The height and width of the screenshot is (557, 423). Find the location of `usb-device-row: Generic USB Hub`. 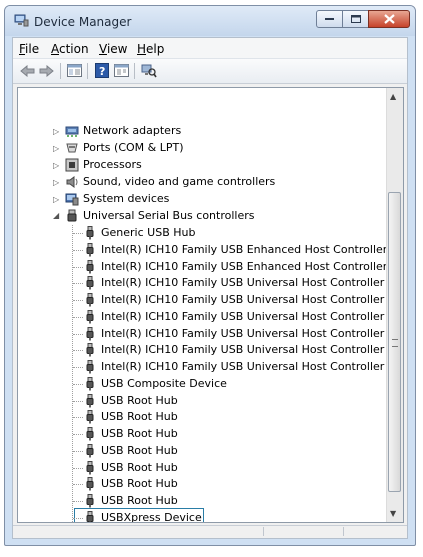

usb-device-row: Generic USB Hub is located at coordinates (203, 233).